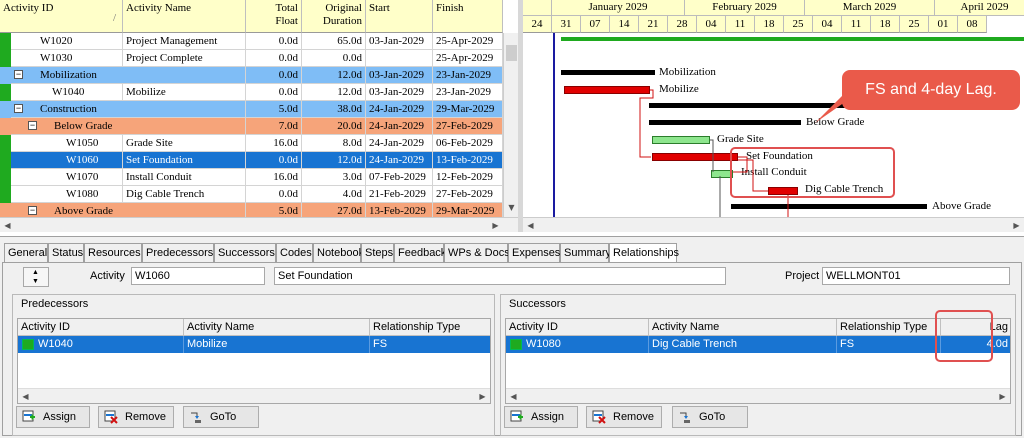 This screenshot has height=438, width=1024. What do you see at coordinates (53, 417) in the screenshot?
I see `pred-assign-button: Assign` at bounding box center [53, 417].